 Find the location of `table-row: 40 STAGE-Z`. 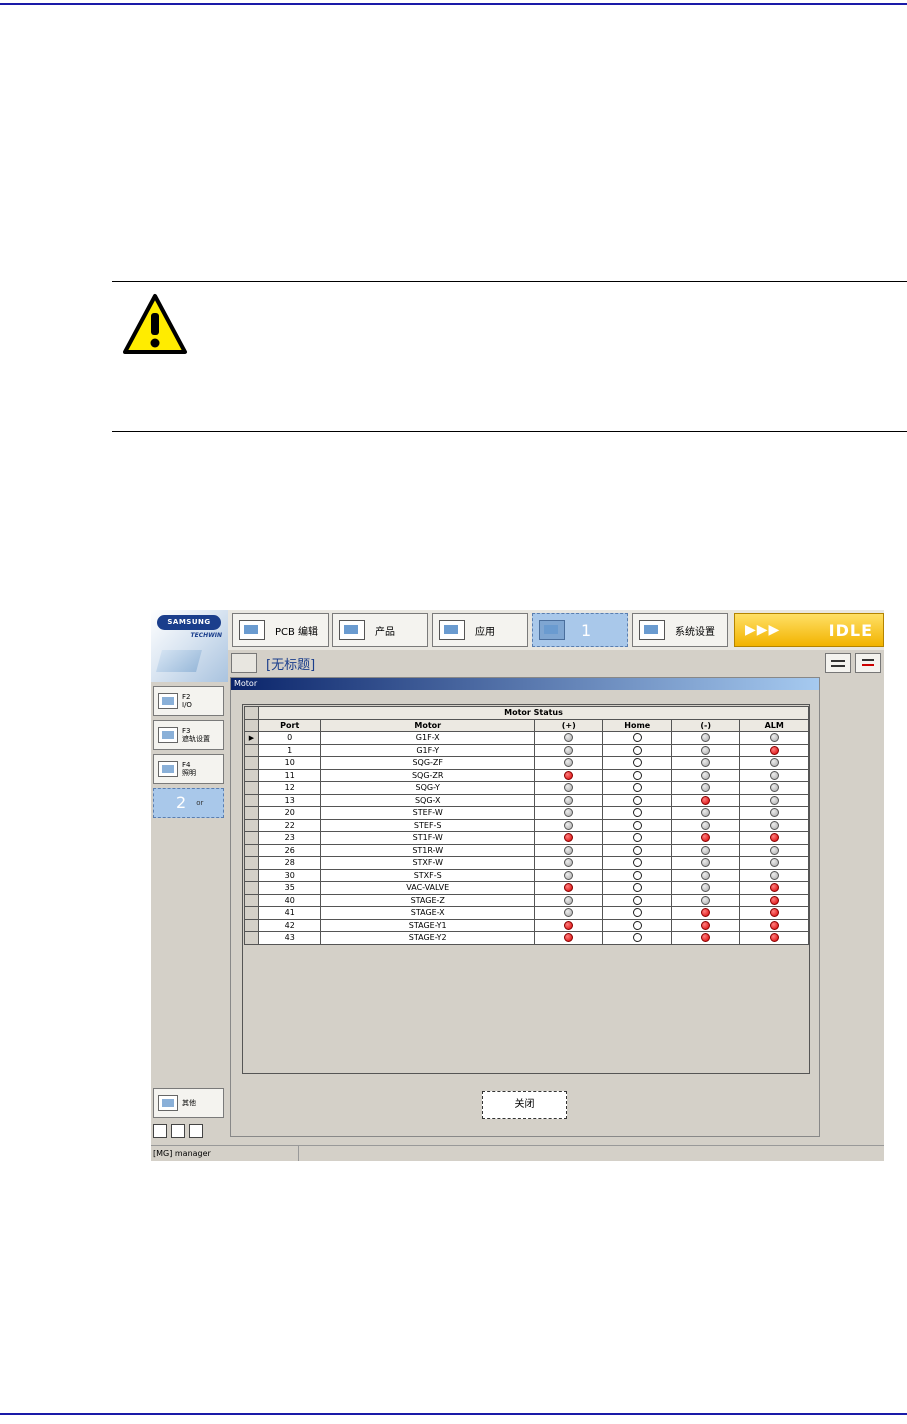

table-row: 40 STAGE-Z is located at coordinates (526, 900).